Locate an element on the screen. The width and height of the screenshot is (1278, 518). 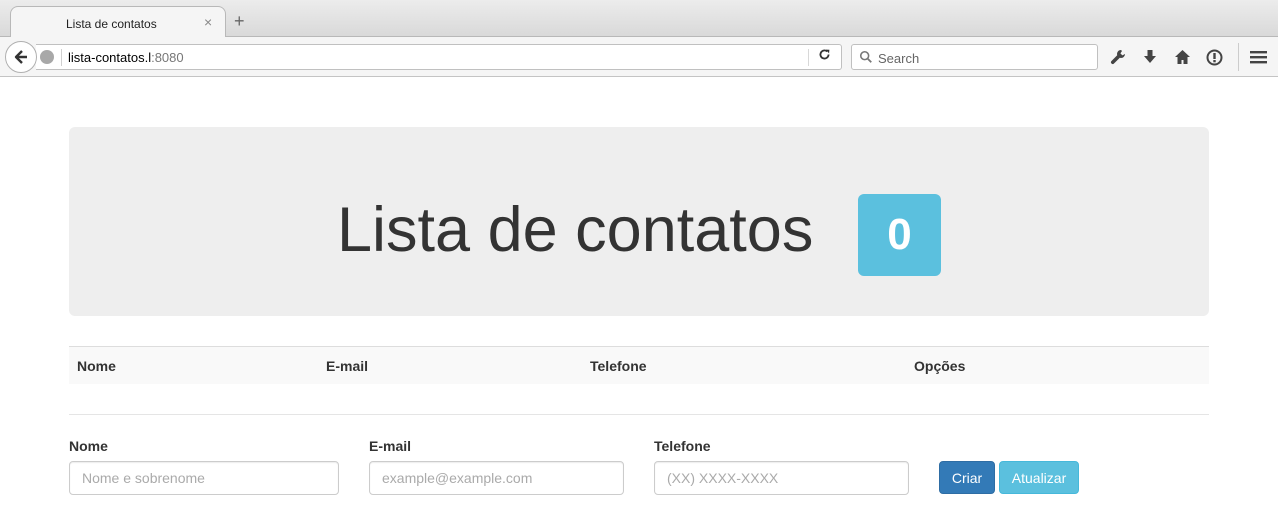
back-button is located at coordinates (21, 57).